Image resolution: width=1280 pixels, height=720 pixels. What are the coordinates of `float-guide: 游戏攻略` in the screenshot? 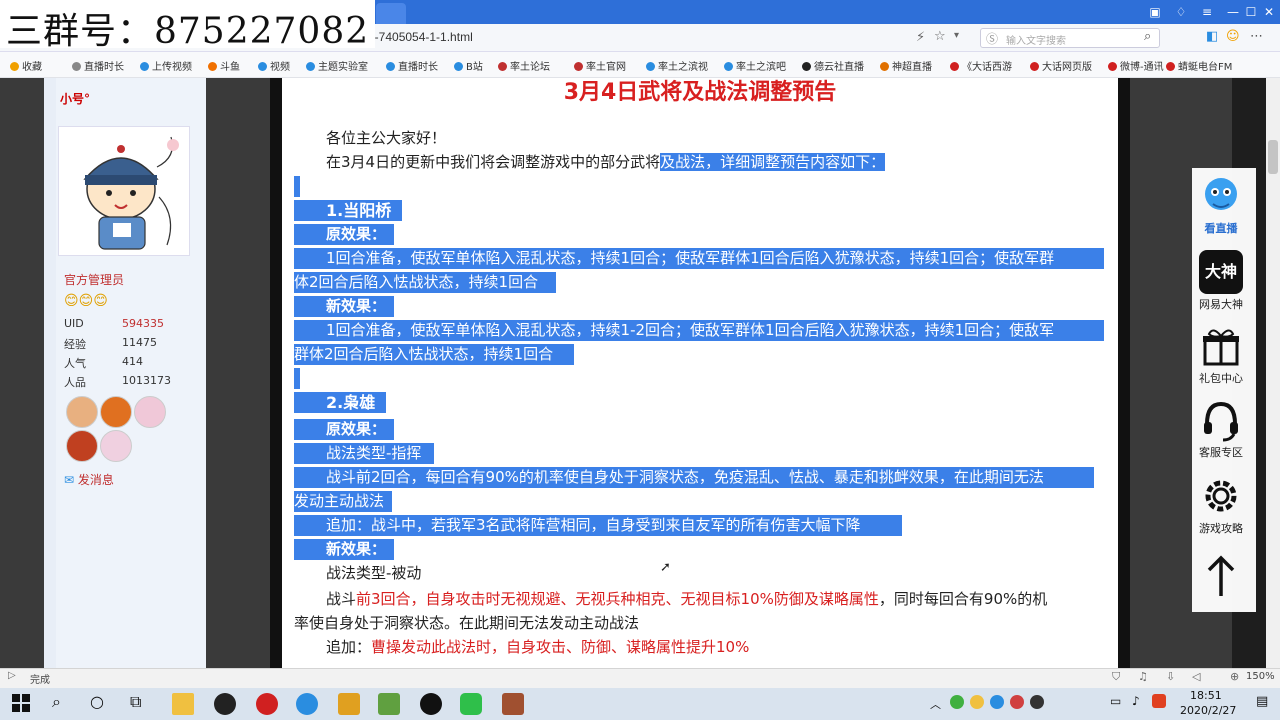 It's located at (1221, 505).